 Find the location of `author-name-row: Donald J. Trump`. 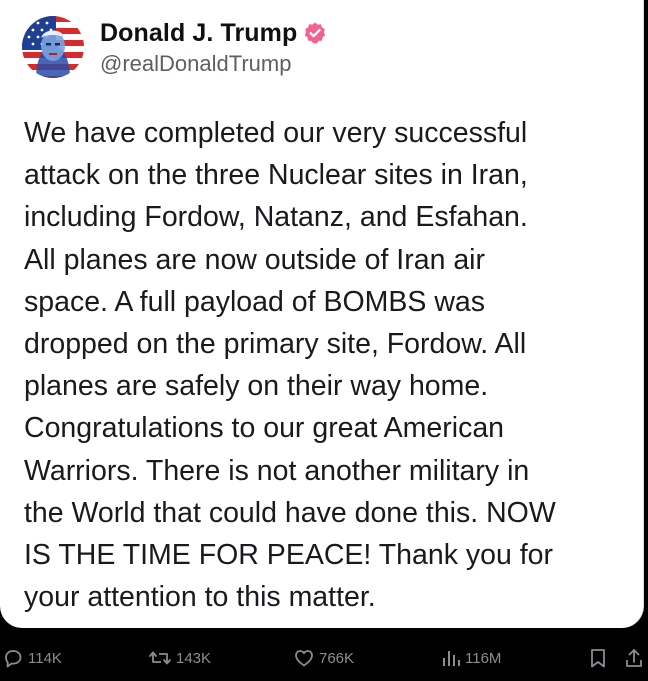

author-name-row: Donald J. Trump is located at coordinates (213, 33).